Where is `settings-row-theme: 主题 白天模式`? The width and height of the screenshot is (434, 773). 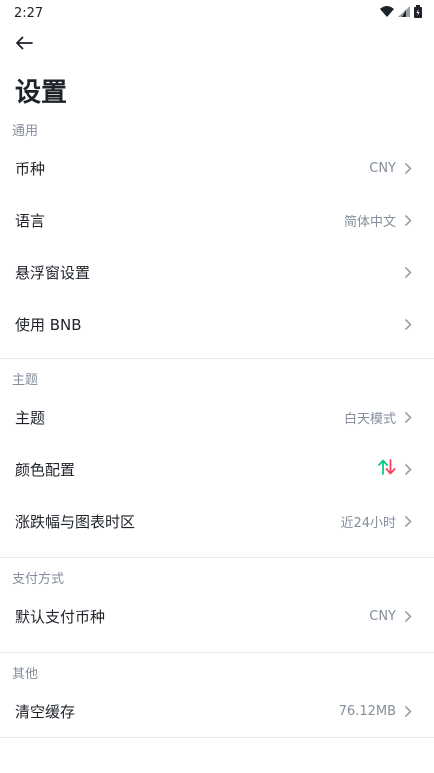
settings-row-theme: 主题 白天模式 is located at coordinates (217, 417).